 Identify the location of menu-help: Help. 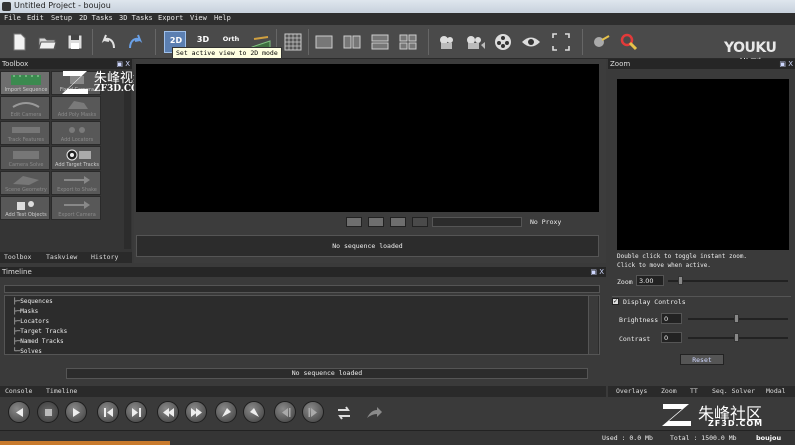
(222, 18).